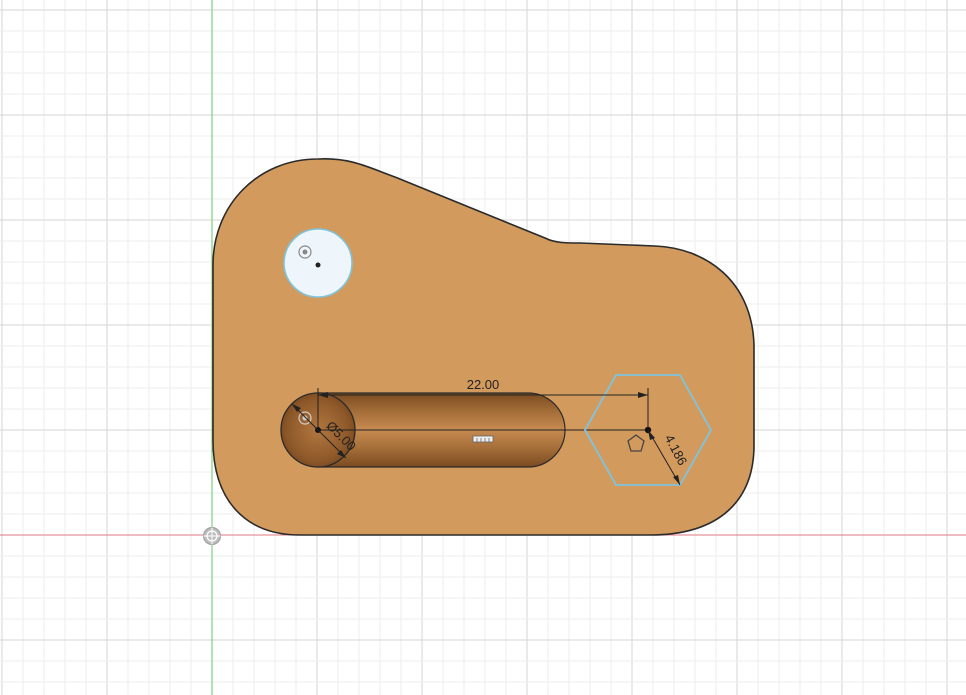  Describe the element at coordinates (483, 384) in the screenshot. I see `slot-length-dimension-text: 22.00` at that location.